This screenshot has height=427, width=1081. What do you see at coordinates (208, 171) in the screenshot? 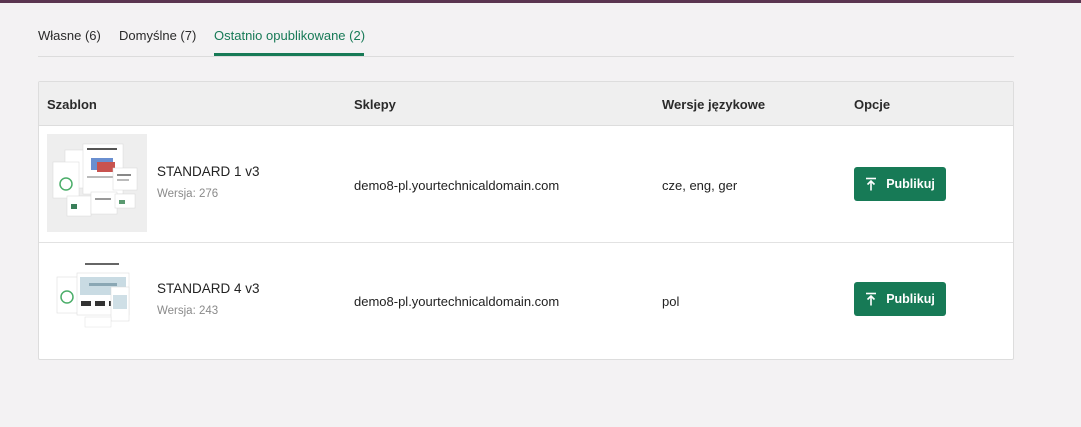
I see `template-name: STANDARD 1 v3` at bounding box center [208, 171].